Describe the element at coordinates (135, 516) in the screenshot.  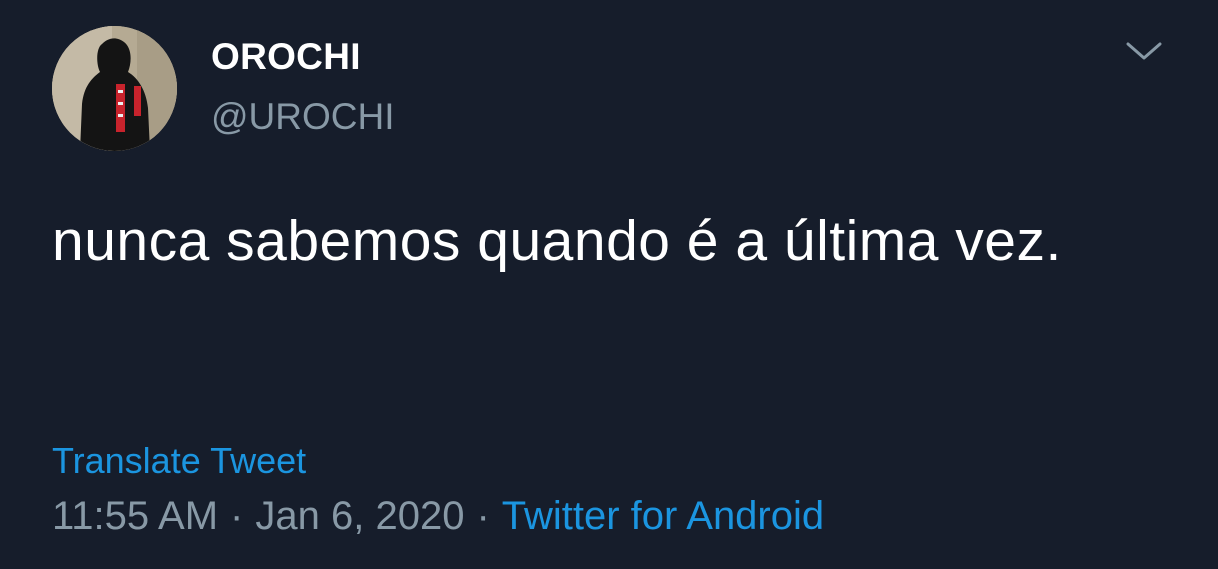
I see `tweet-time: 11:55 AM` at that location.